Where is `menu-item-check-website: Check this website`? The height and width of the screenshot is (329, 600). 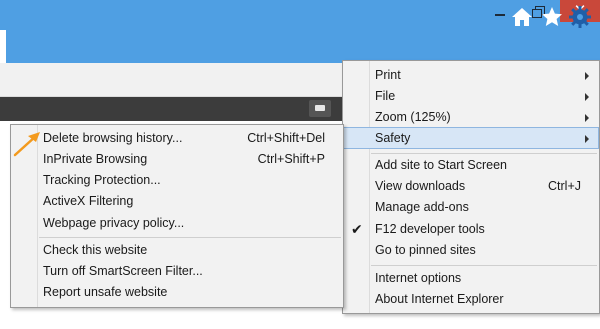 menu-item-check-website: Check this website is located at coordinates (177, 250).